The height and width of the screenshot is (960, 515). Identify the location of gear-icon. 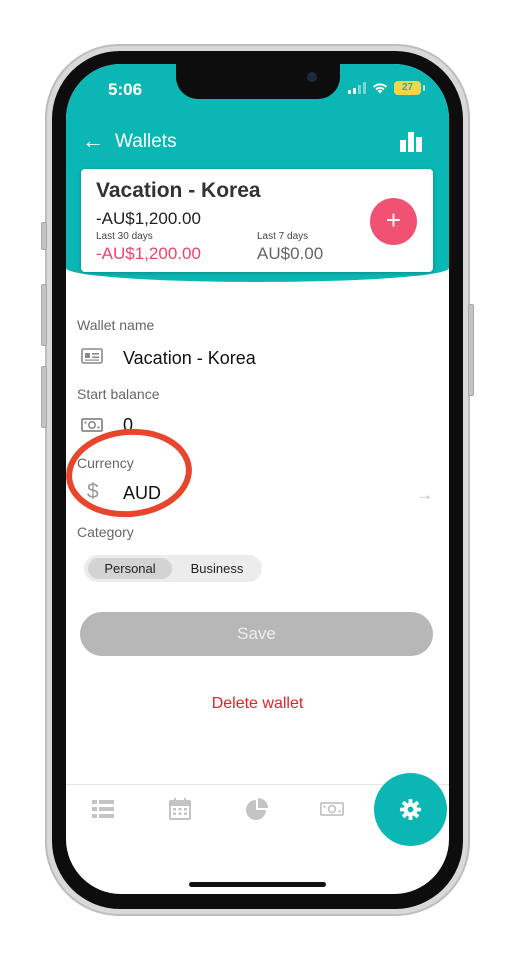
(410, 809).